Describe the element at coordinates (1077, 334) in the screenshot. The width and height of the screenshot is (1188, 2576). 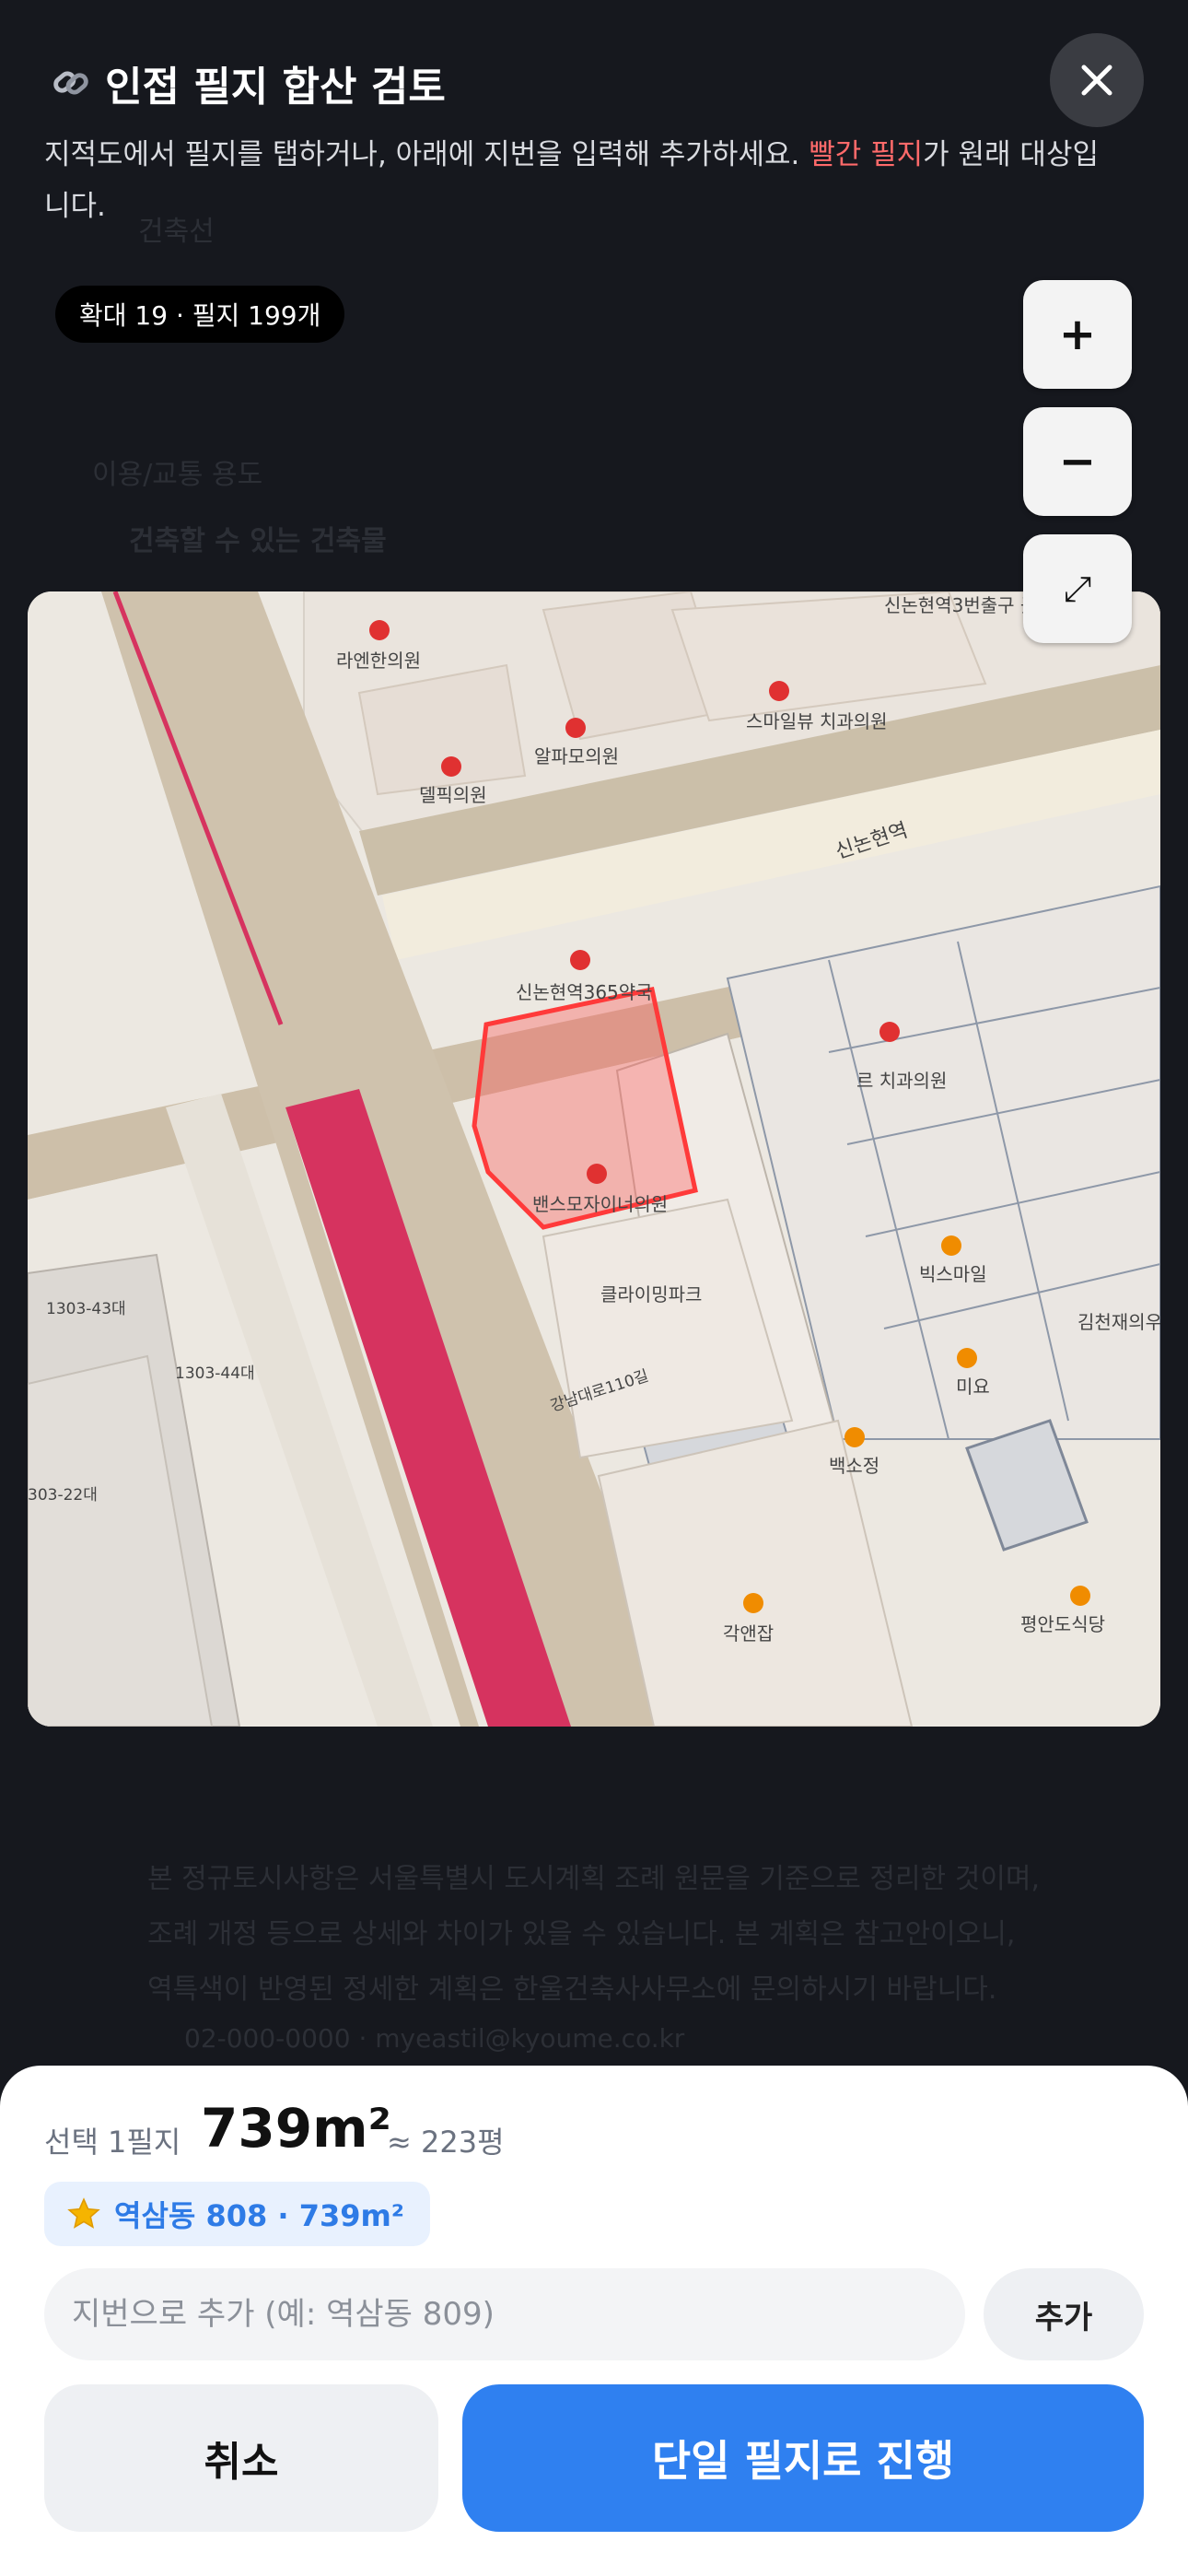
I see `zoom-in-button: +` at that location.